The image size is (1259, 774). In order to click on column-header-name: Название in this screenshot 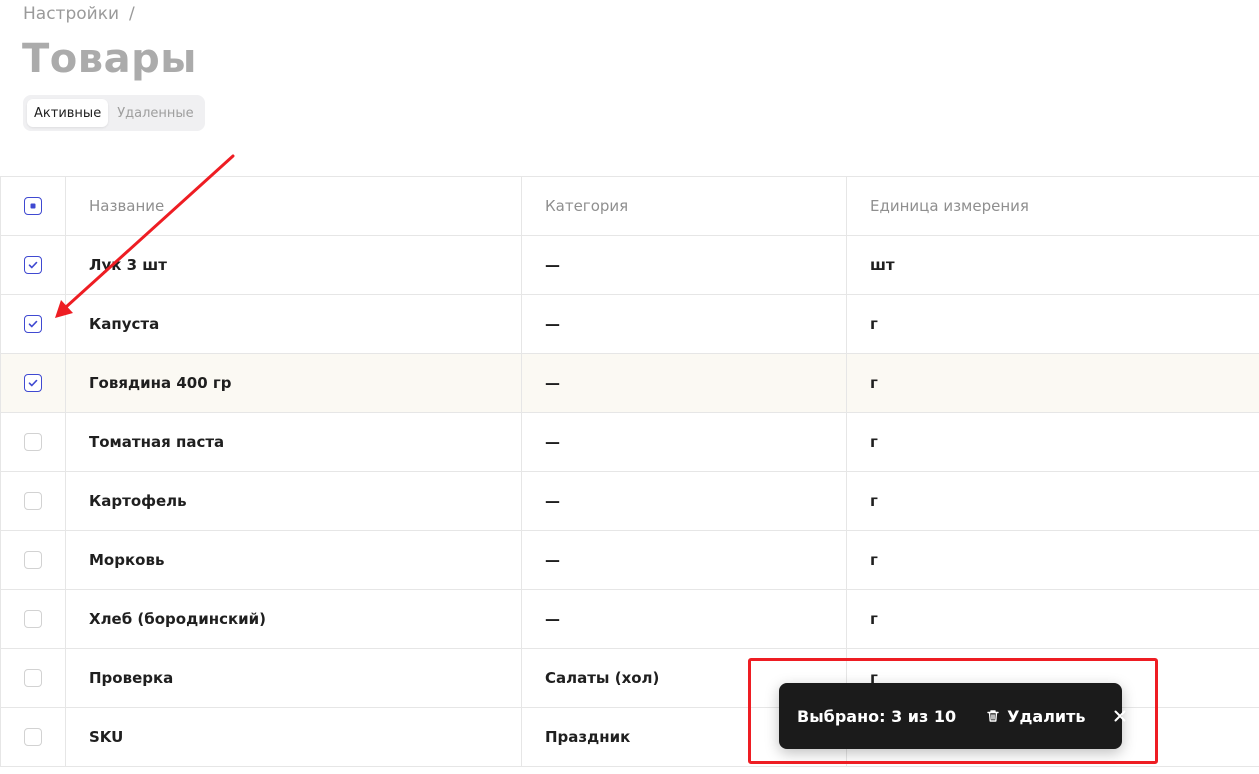, I will do `click(293, 206)`.